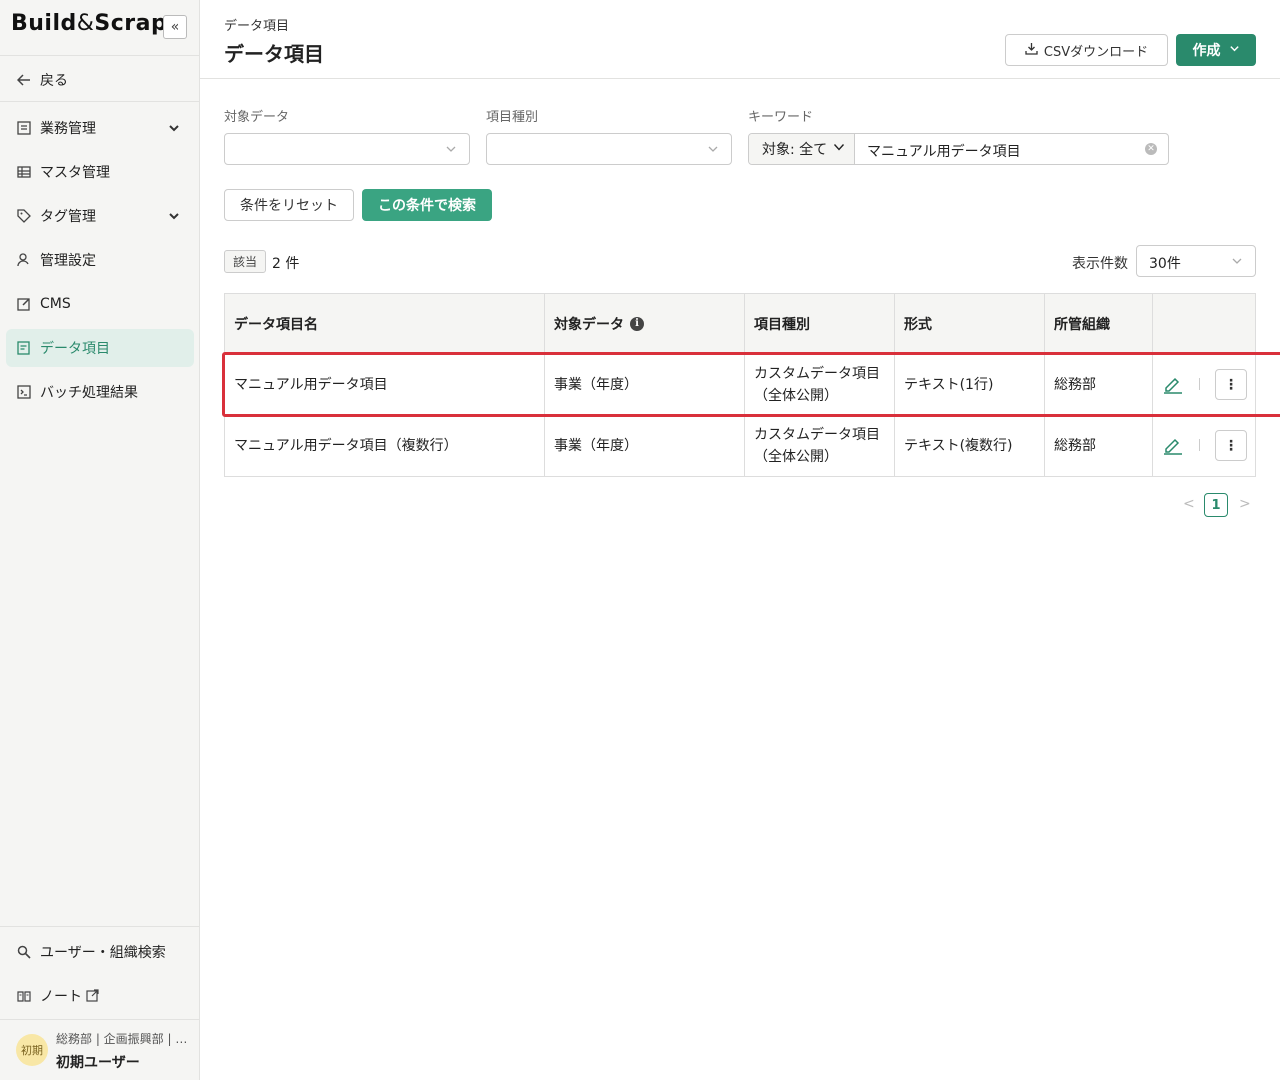 The width and height of the screenshot is (1280, 1080). Describe the element at coordinates (100, 348) in the screenshot. I see `sidebar-item-data-fields: データ項目` at that location.